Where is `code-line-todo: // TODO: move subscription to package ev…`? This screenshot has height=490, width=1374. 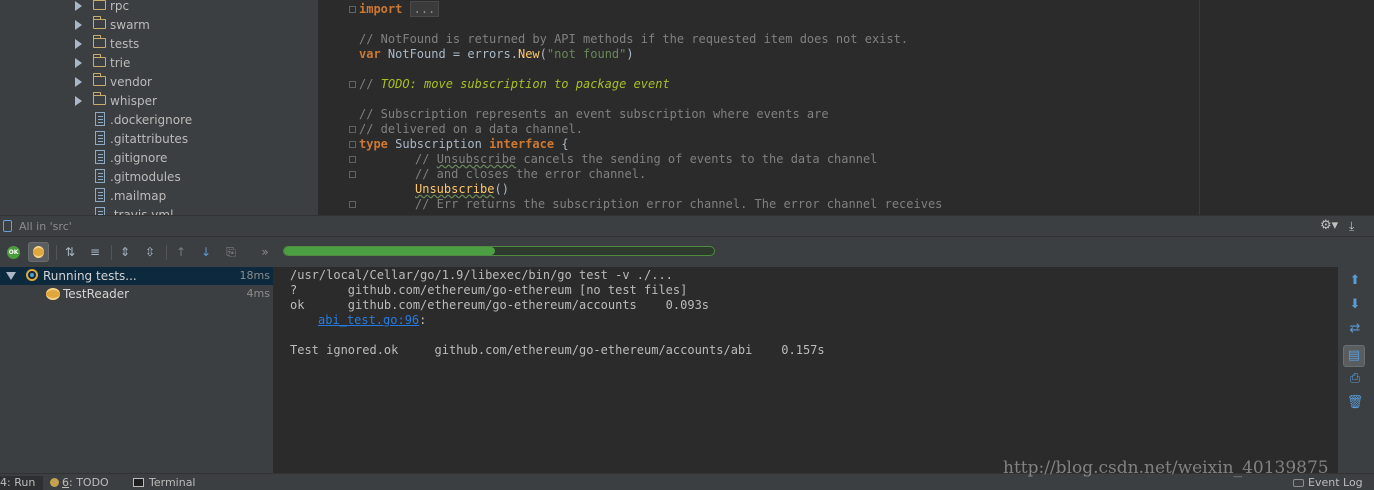
code-line-todo: // TODO: move subscription to package ev… is located at coordinates (514, 84).